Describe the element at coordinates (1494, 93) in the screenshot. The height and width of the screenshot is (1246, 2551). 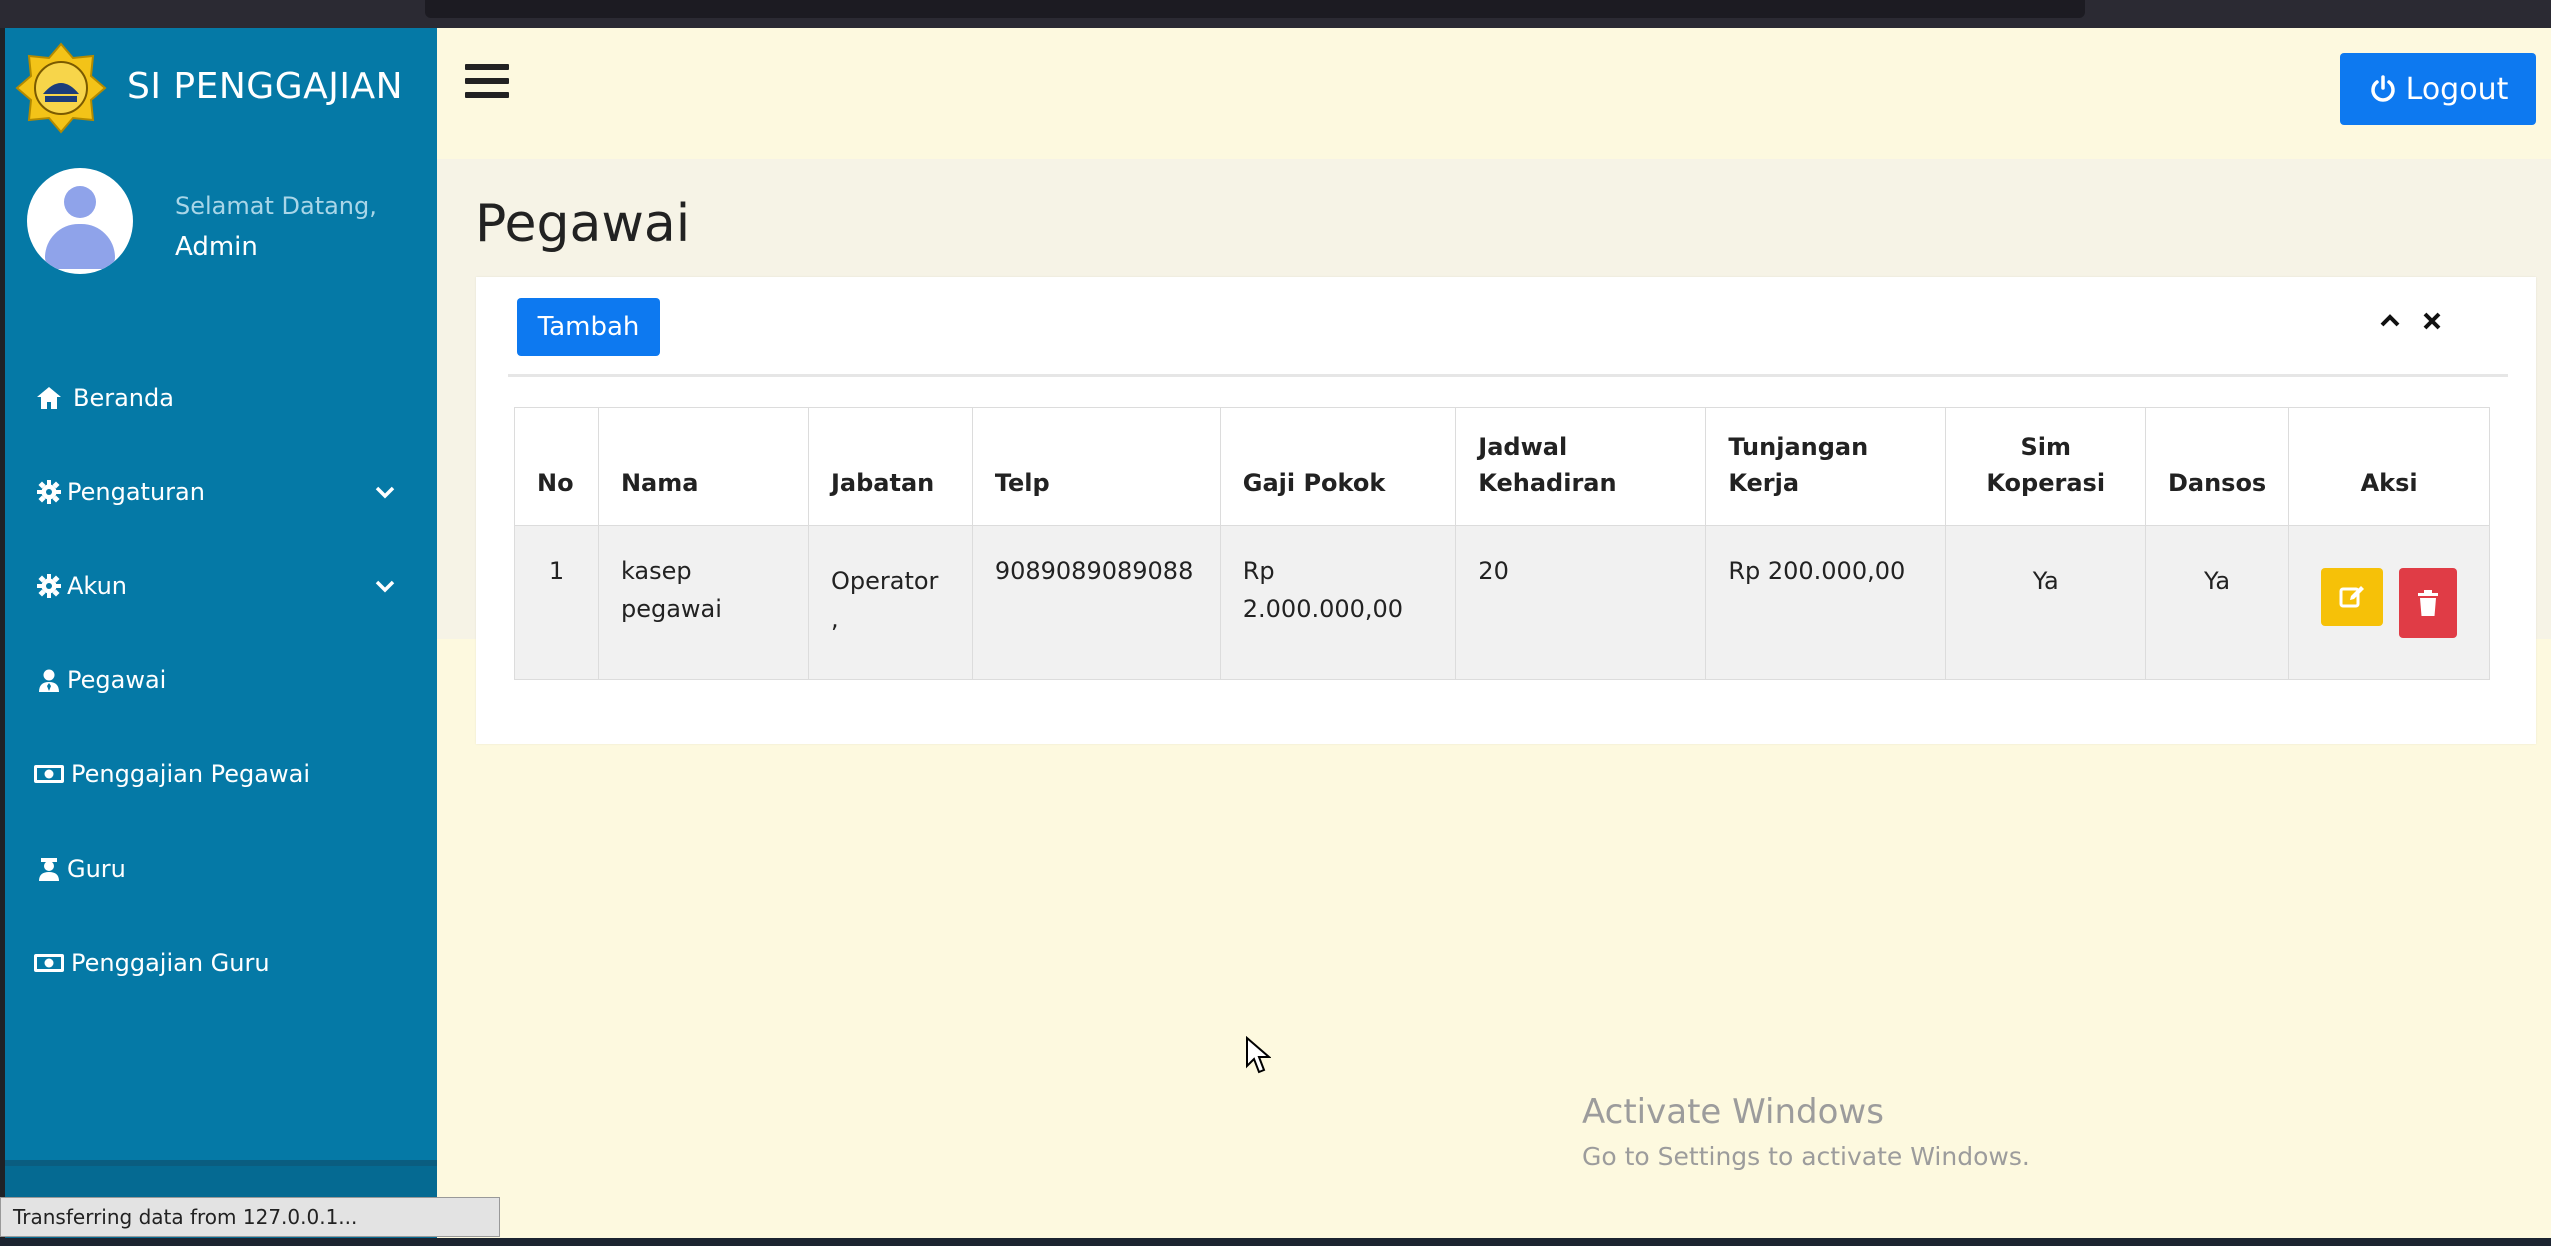
I see `top-navbar: Logout` at that location.